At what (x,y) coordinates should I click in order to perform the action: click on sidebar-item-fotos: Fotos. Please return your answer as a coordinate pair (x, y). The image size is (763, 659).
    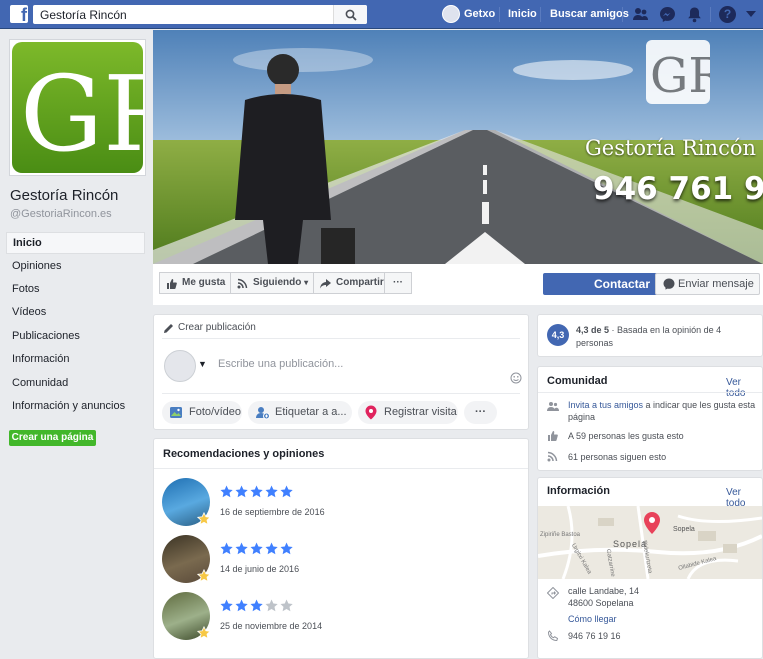
    Looking at the image, I should click on (75, 290).